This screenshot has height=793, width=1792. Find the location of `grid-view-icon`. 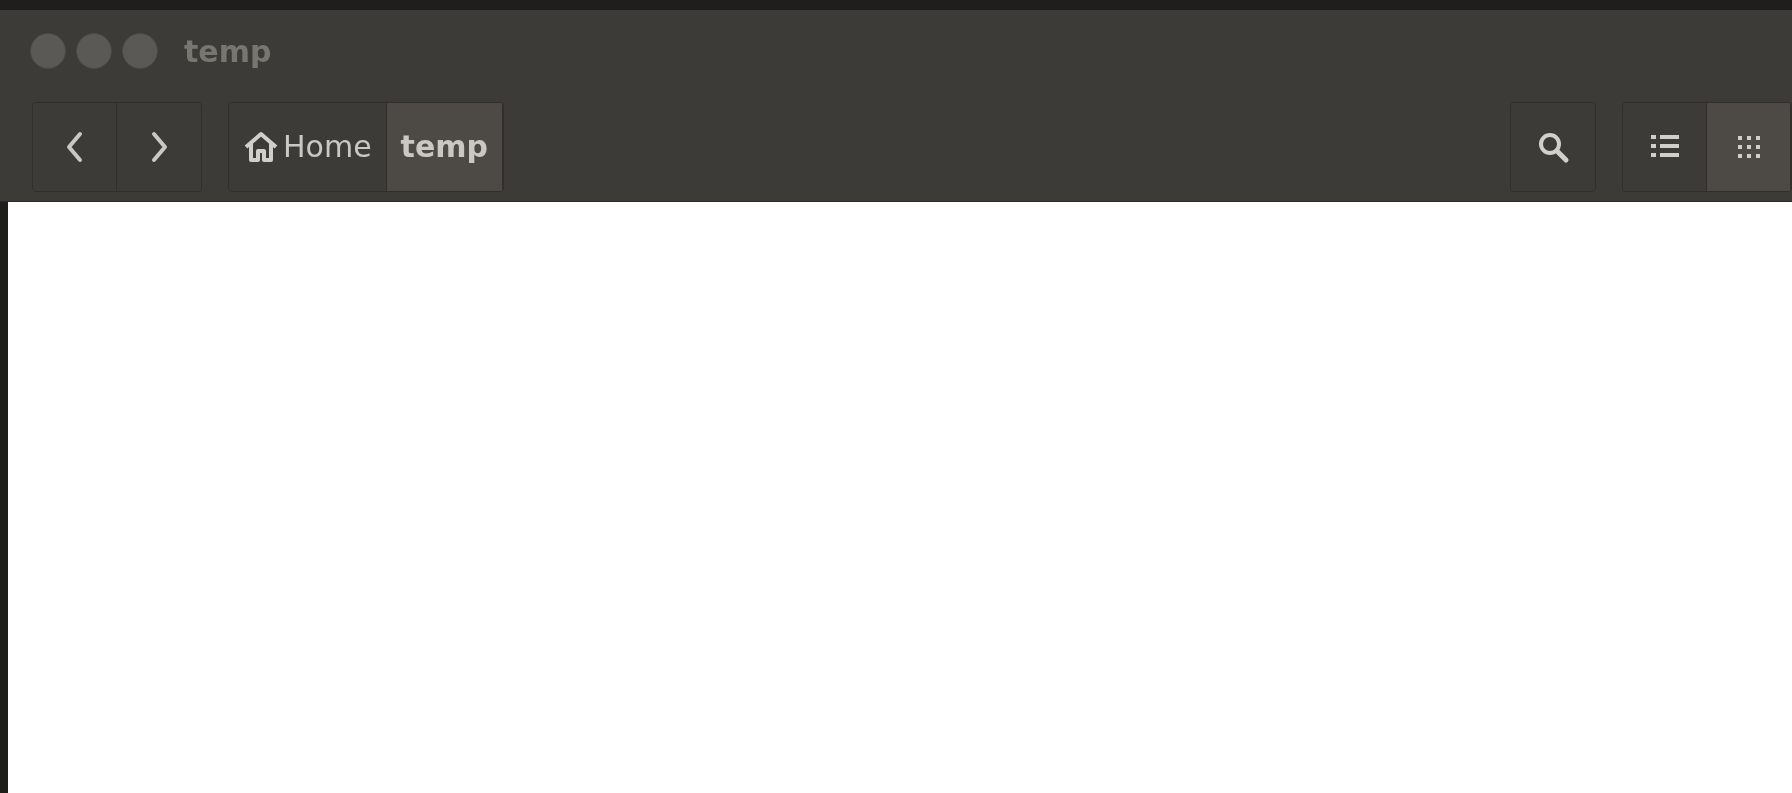

grid-view-icon is located at coordinates (1748, 146).